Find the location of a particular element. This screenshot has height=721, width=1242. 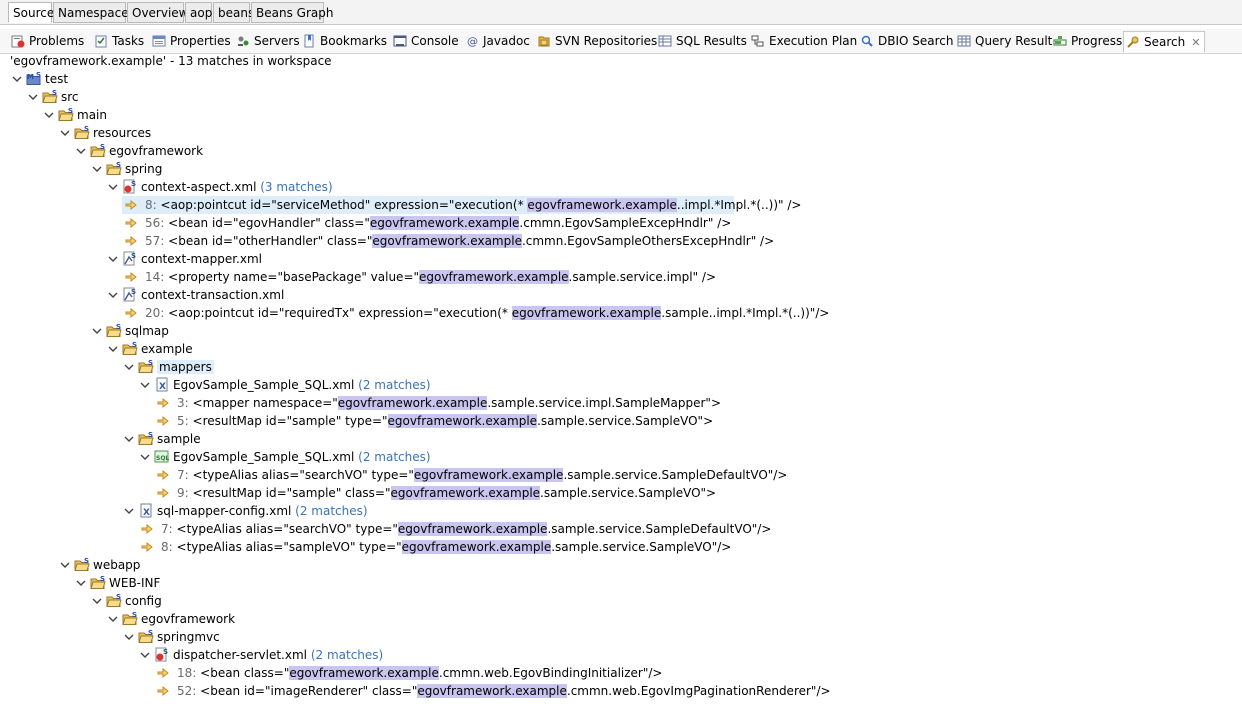

folder-node: Swebapp is located at coordinates (600, 565).